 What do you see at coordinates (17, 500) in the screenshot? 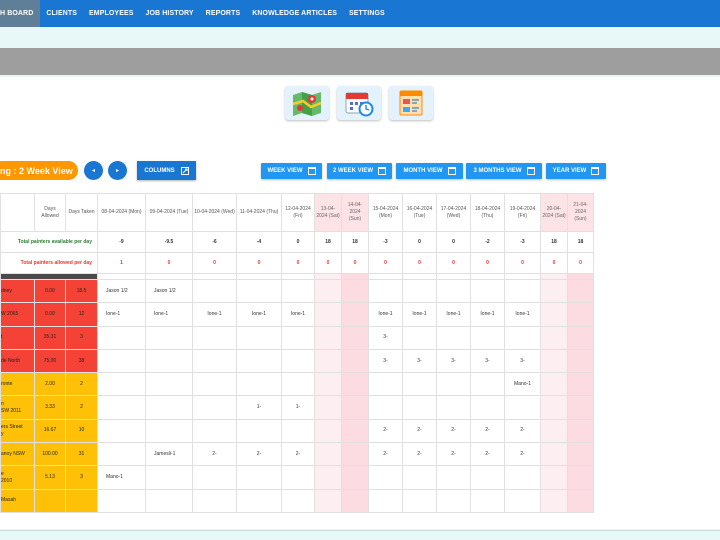
I see `job-name-cell: Masah` at bounding box center [17, 500].